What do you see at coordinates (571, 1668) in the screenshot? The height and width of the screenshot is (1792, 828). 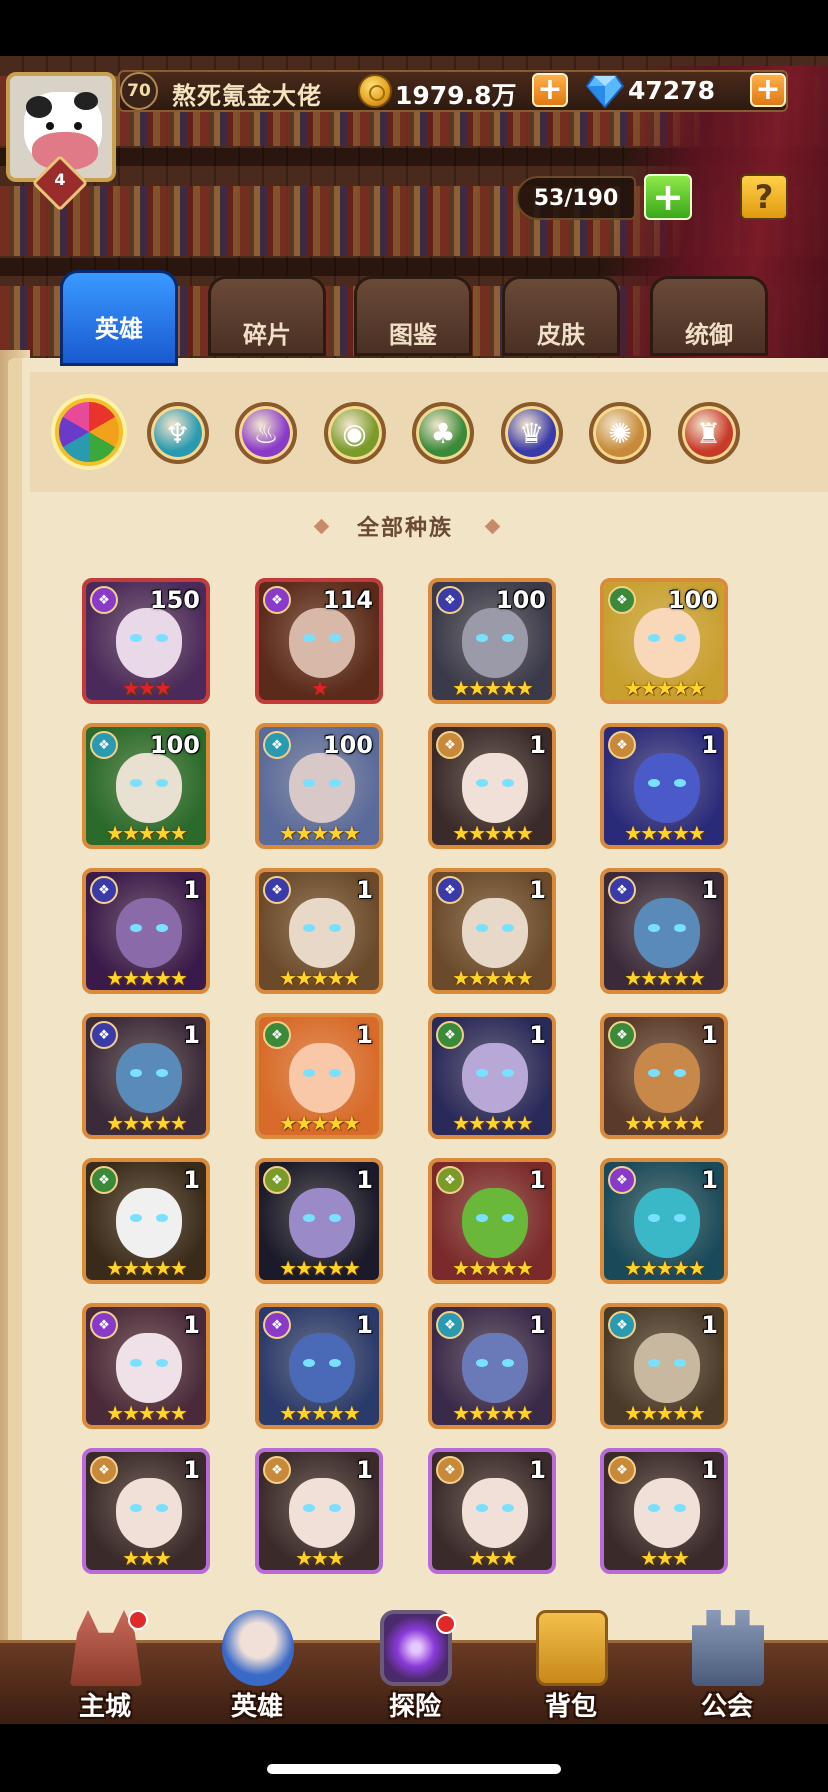 I see `nav-item-backpack: 背包` at bounding box center [571, 1668].